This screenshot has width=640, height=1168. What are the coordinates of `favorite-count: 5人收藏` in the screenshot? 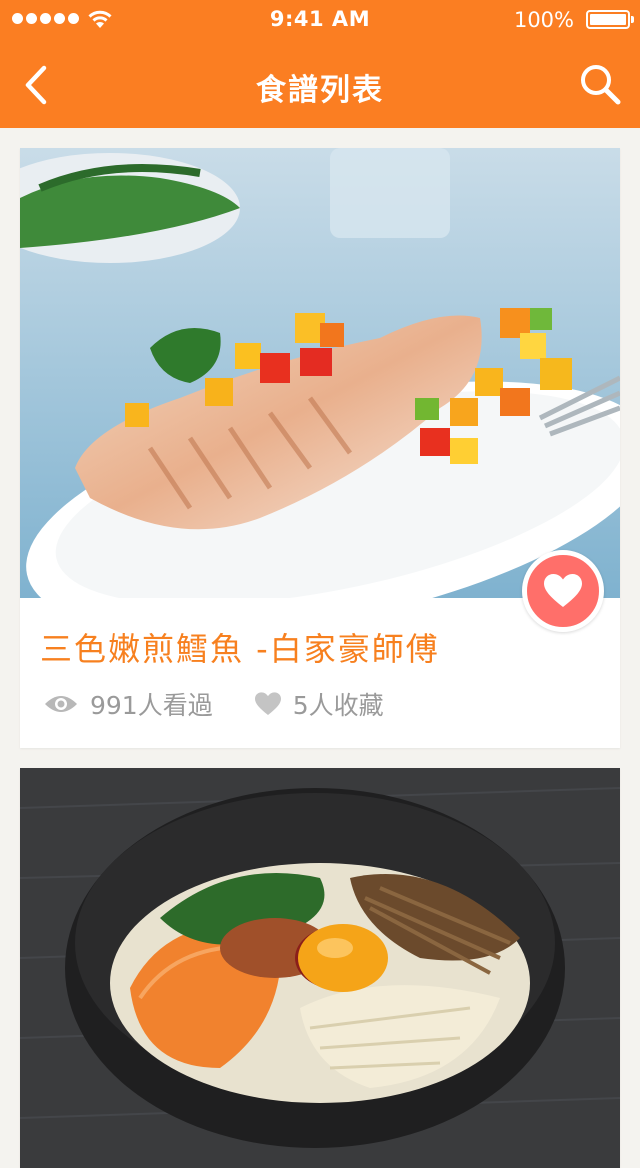 It's located at (319, 704).